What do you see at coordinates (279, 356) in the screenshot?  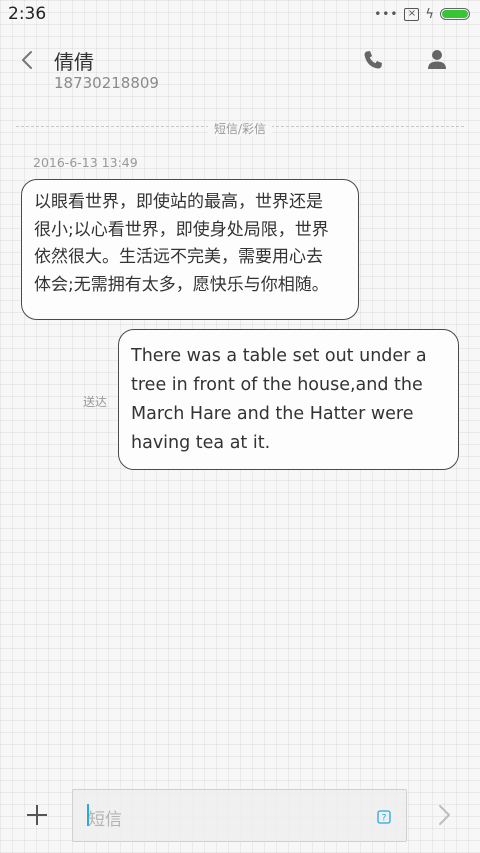 I see `message-line: There was a table set out under a` at bounding box center [279, 356].